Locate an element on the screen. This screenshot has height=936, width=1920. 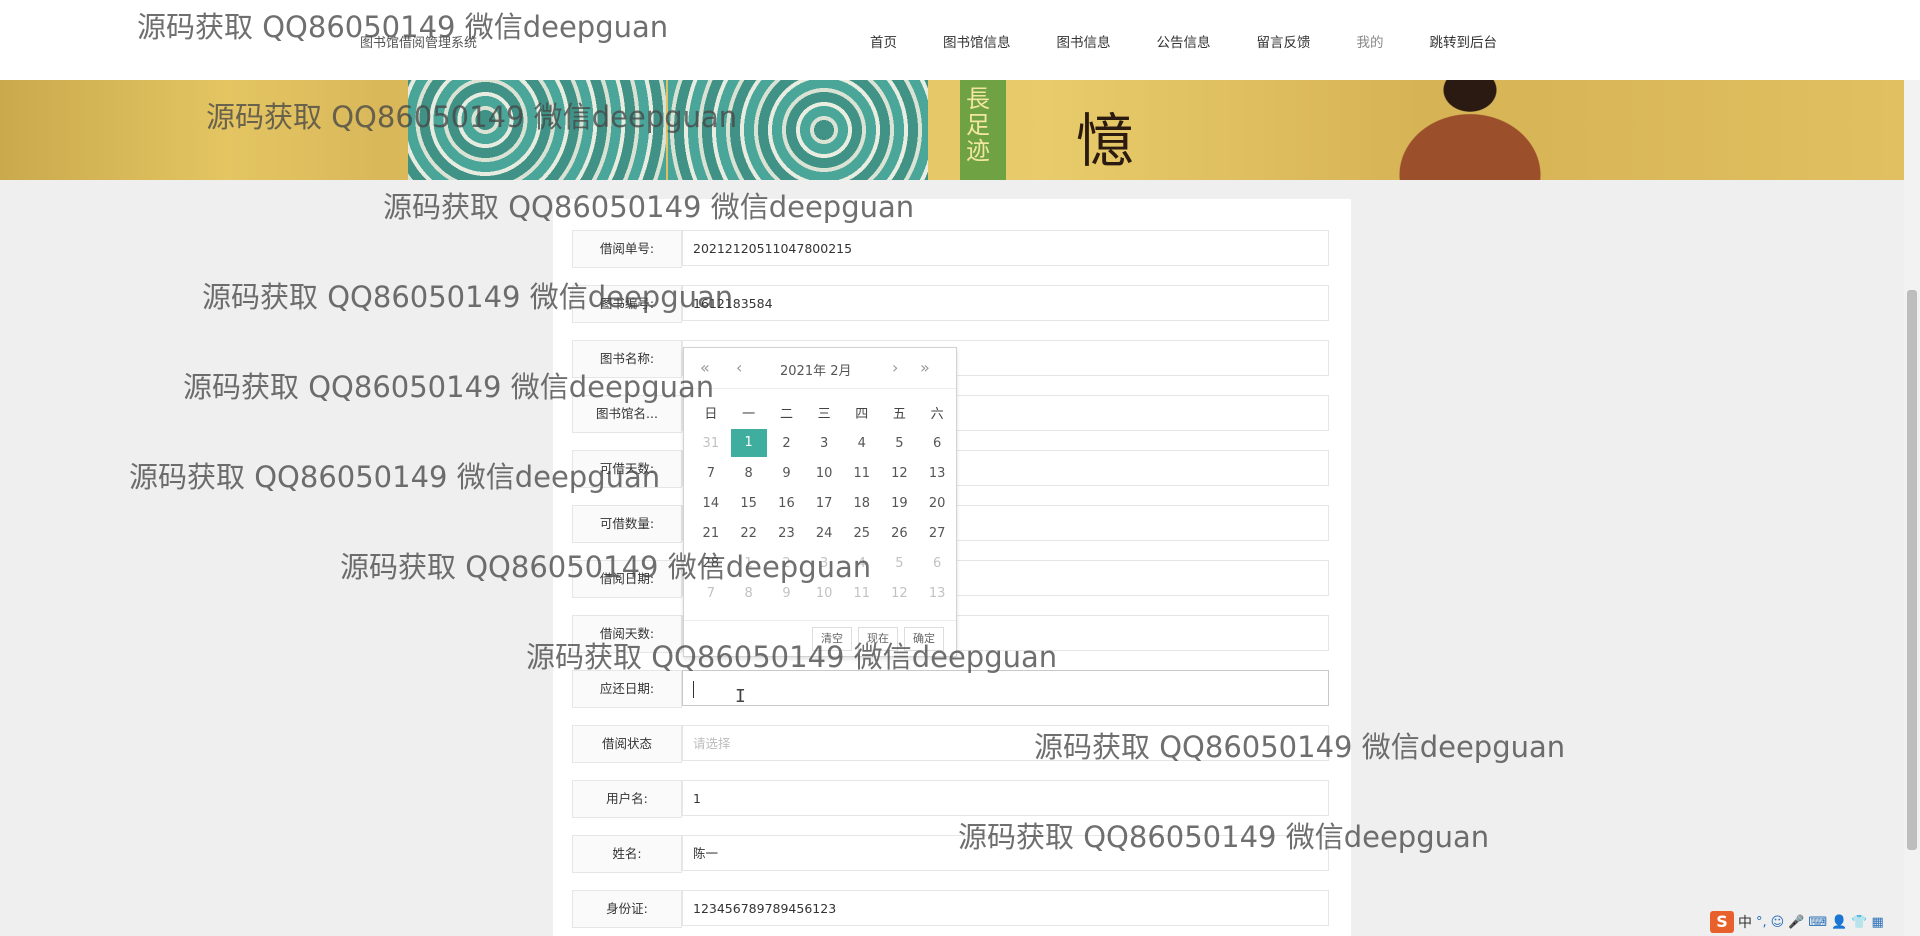
field-label: 应还日期: is located at coordinates (627, 689).